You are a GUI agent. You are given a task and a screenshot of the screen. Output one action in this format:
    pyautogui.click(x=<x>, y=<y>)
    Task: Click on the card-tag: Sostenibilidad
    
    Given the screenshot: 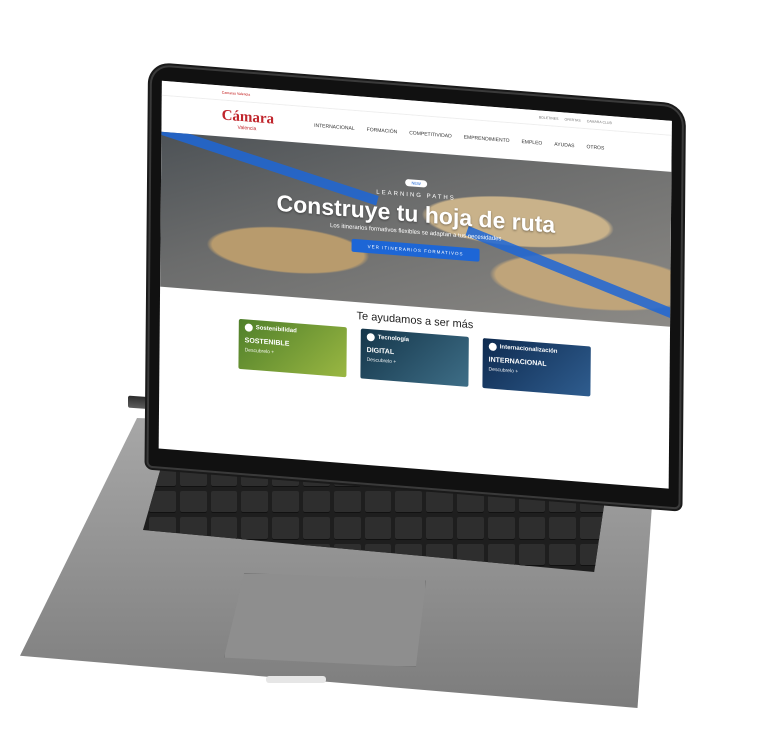 What is the action you would take?
    pyautogui.click(x=292, y=331)
    